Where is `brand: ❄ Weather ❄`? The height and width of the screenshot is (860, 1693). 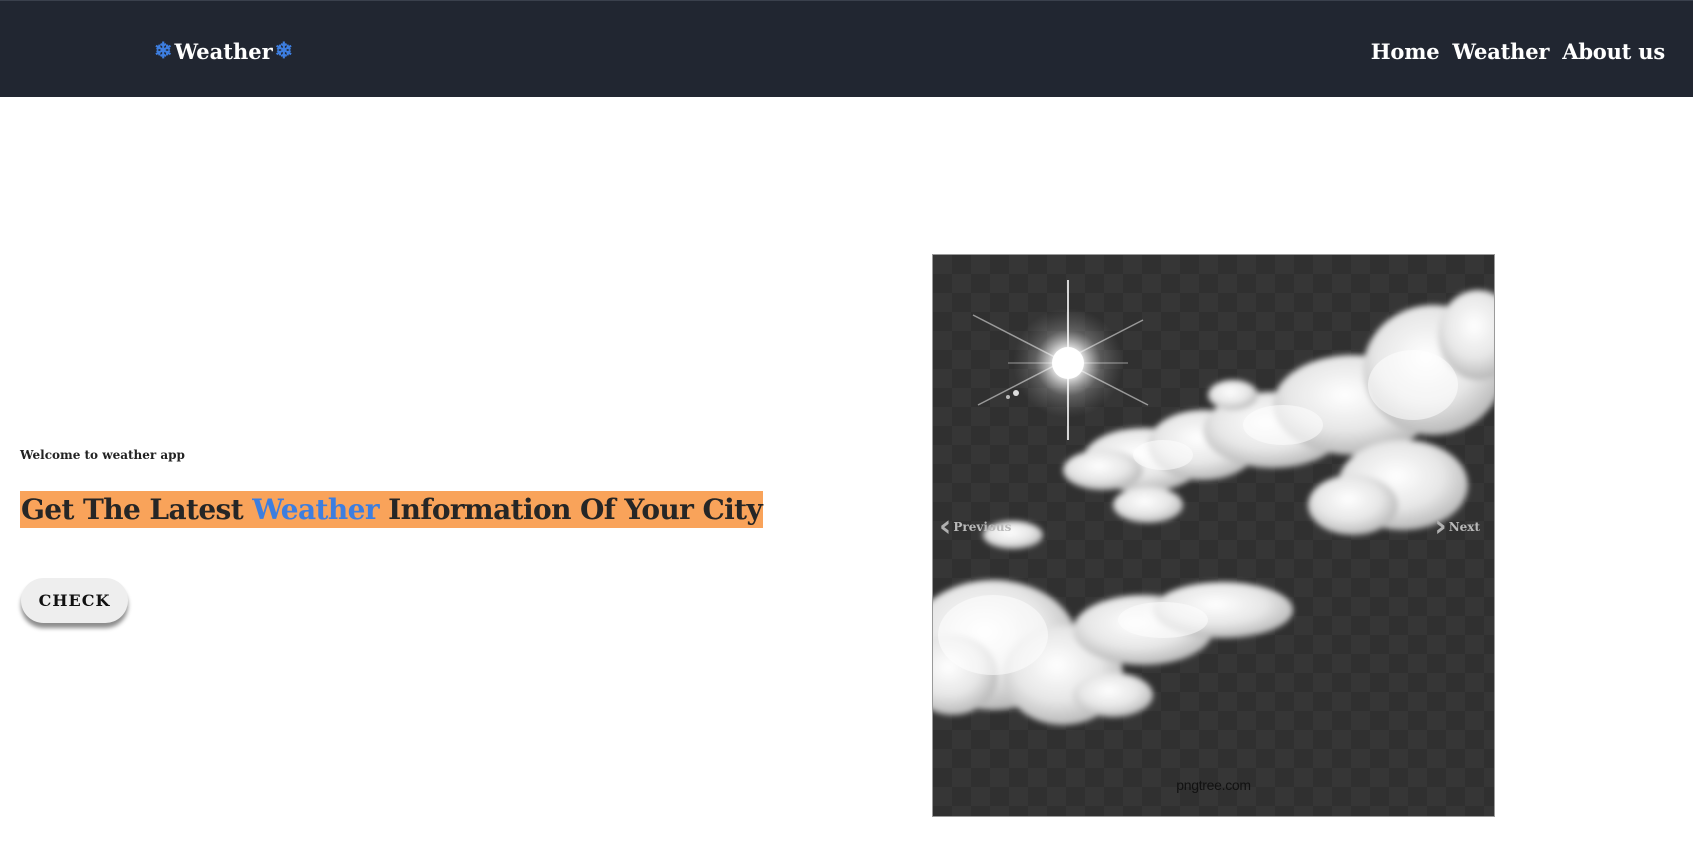
brand: ❄ Weather ❄ is located at coordinates (223, 51).